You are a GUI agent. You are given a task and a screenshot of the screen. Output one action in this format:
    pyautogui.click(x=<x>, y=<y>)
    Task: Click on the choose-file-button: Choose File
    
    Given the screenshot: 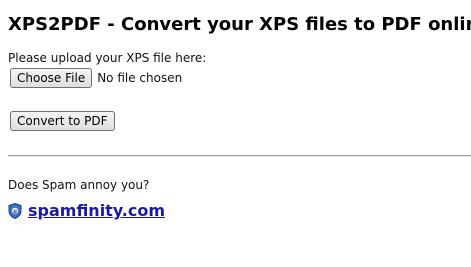 What is the action you would take?
    pyautogui.click(x=51, y=78)
    